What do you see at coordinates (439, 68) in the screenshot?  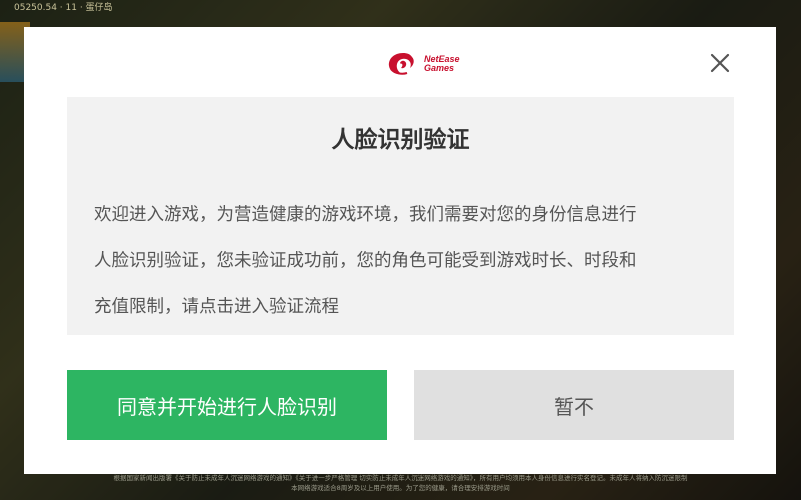 I see `logo-text-games: Games` at bounding box center [439, 68].